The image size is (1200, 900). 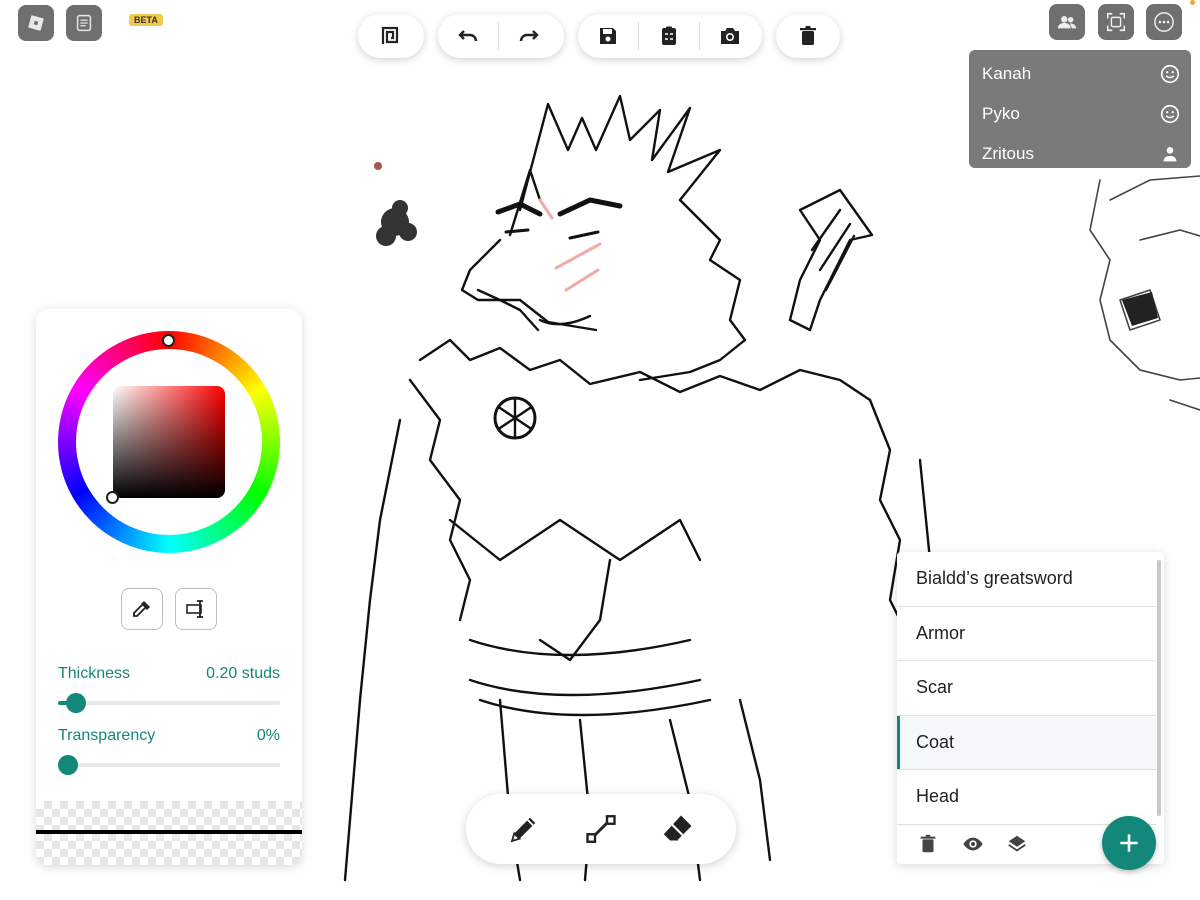 What do you see at coordinates (1001, 113) in the screenshot?
I see `collaborator-name: Pyko` at bounding box center [1001, 113].